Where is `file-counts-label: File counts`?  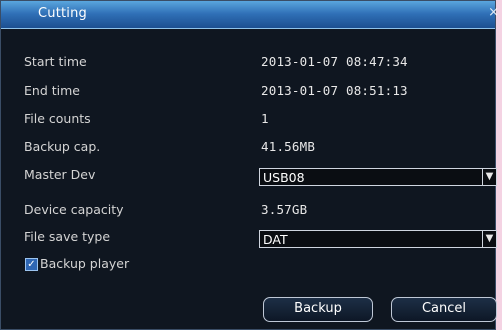 file-counts-label: File counts is located at coordinates (57, 118).